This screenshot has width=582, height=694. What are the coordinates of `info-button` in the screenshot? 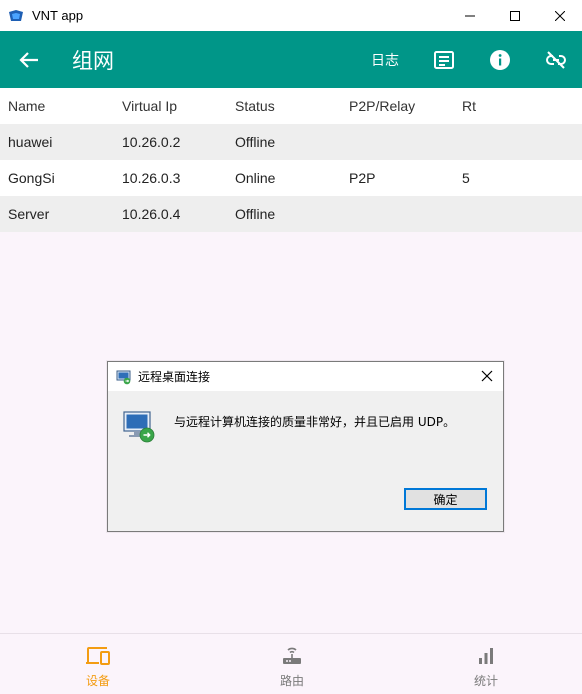 It's located at (500, 60).